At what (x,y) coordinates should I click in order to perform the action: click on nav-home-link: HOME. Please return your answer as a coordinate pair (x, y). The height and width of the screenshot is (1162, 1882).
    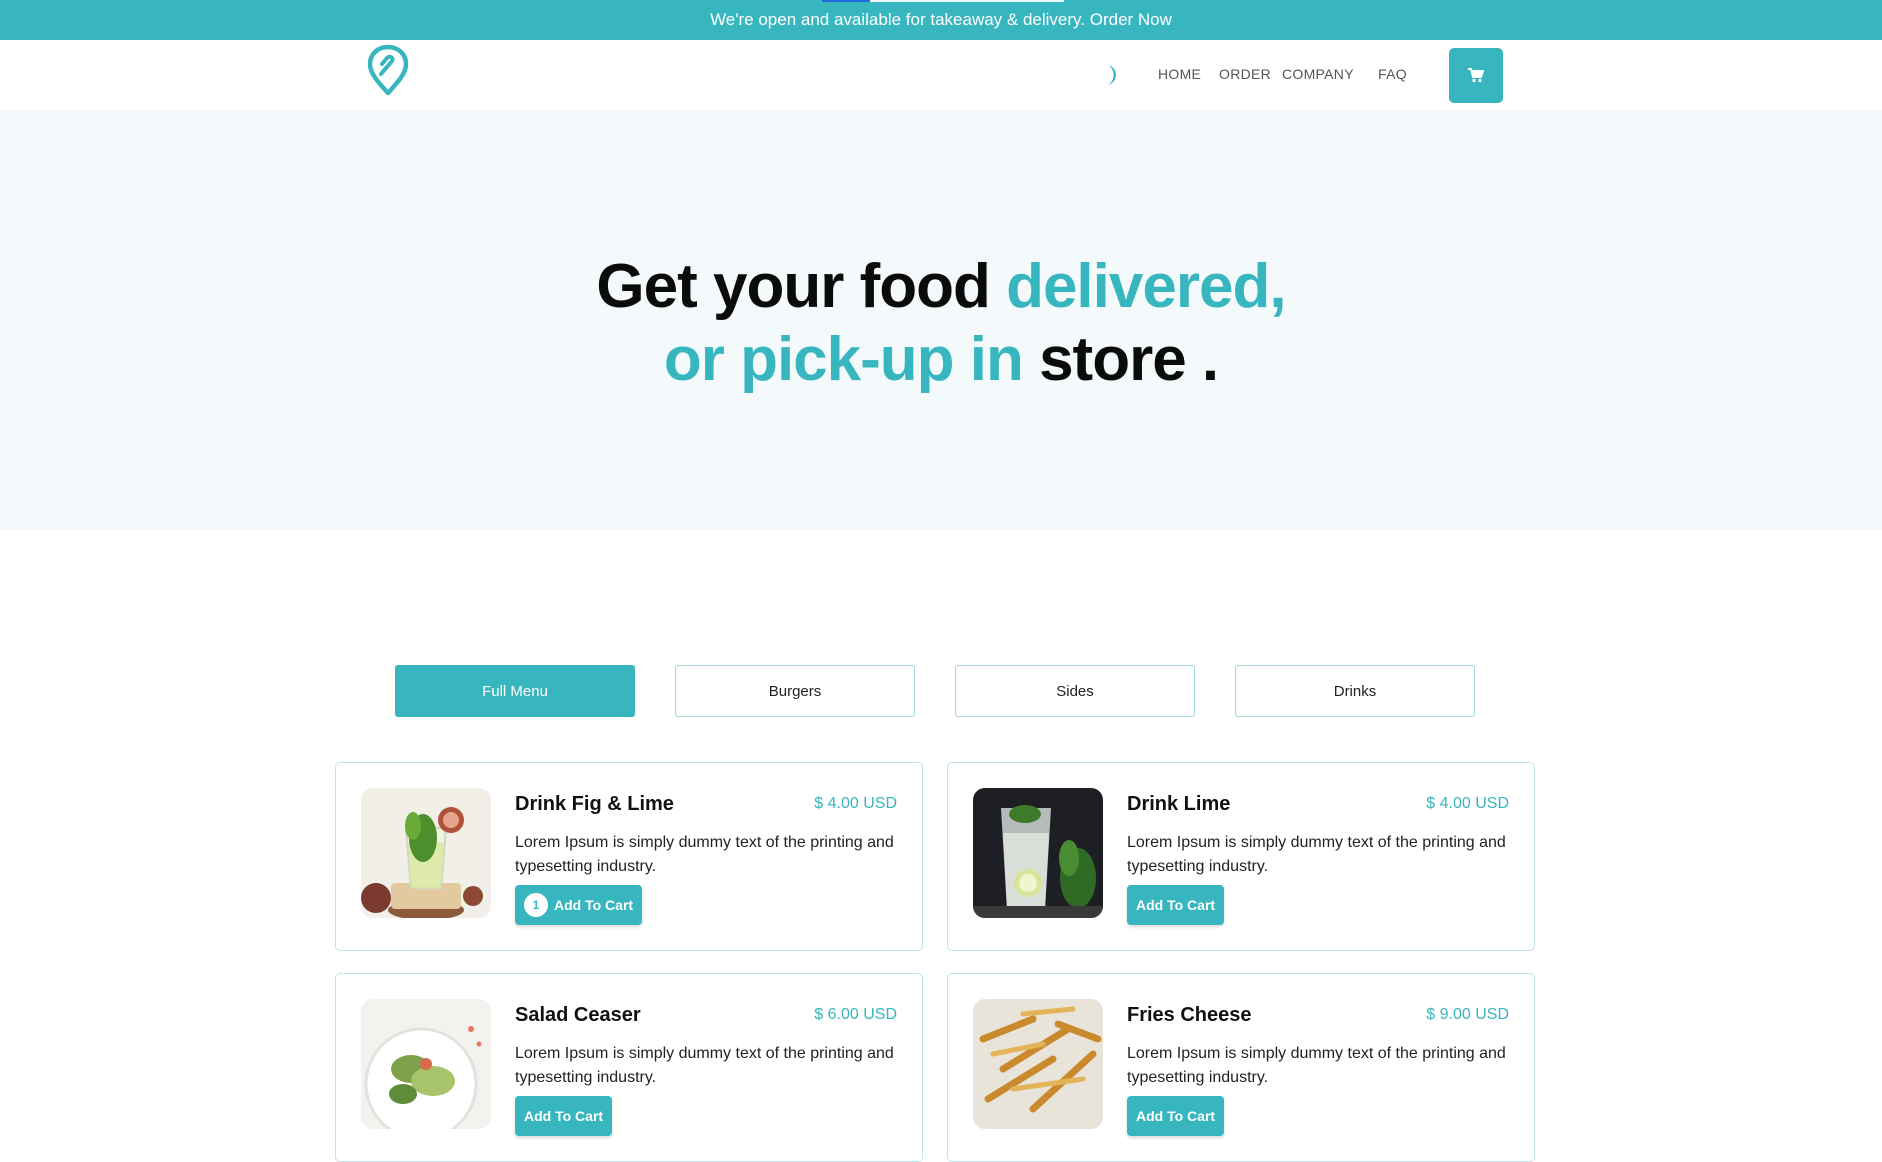
    Looking at the image, I should click on (1179, 74).